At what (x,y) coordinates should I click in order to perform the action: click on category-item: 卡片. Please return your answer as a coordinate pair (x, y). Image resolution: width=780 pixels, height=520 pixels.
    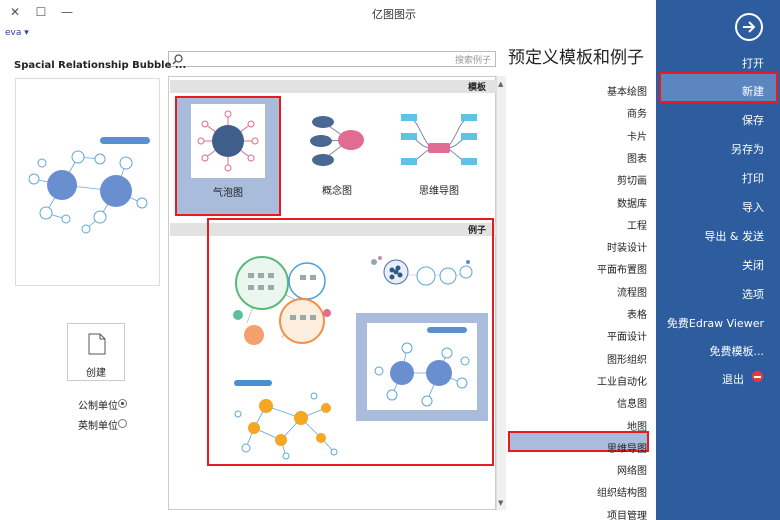
    Looking at the image, I should click on (637, 135).